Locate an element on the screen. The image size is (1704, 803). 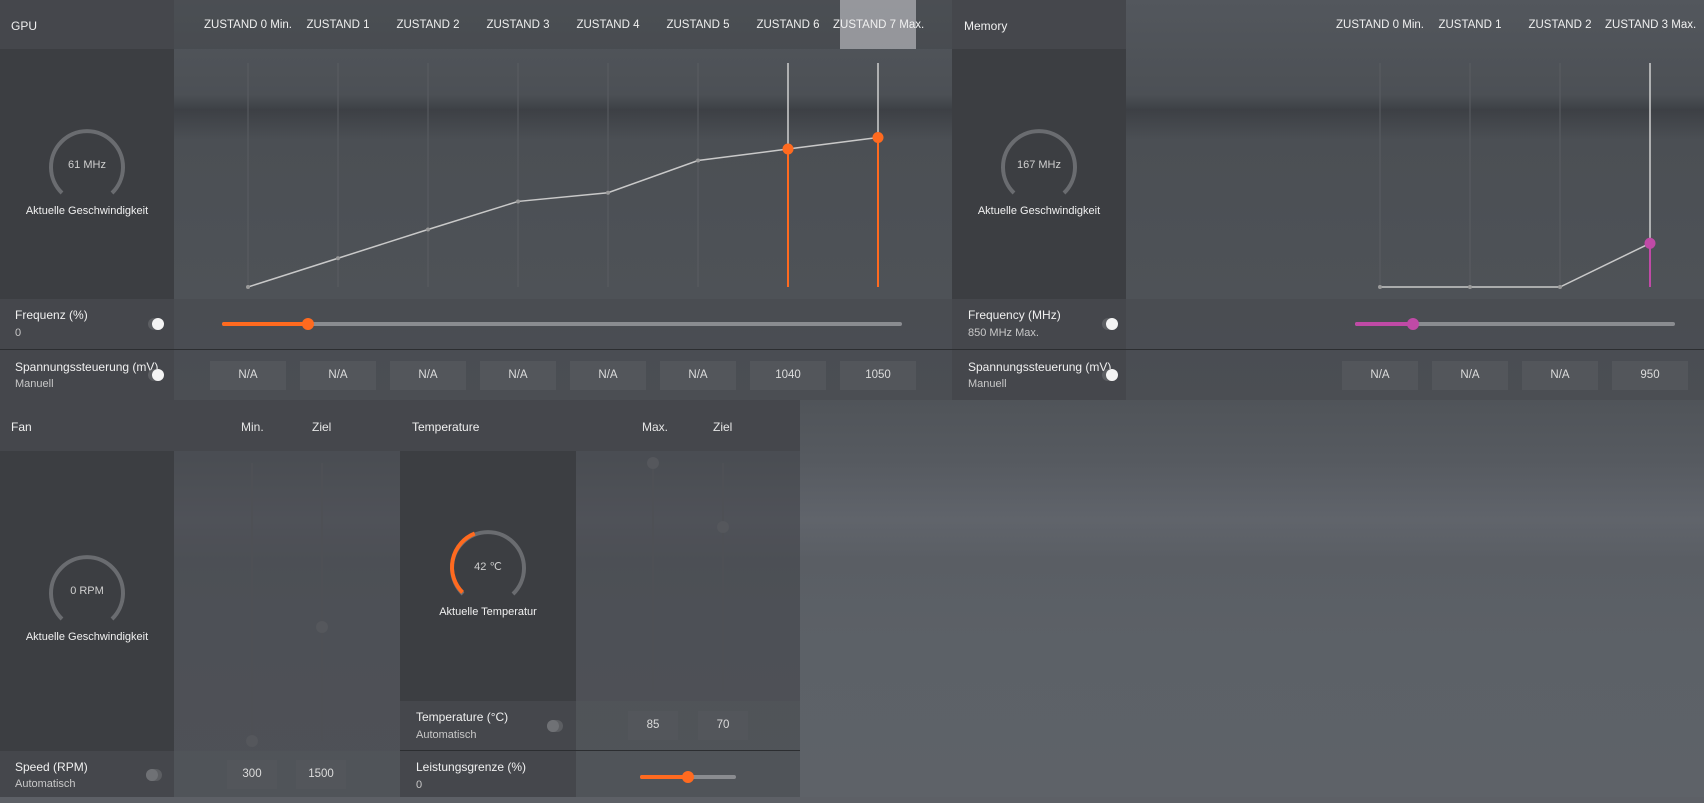
gpu-state-label-0: ZUSTAND 0 Min. is located at coordinates (248, 25).